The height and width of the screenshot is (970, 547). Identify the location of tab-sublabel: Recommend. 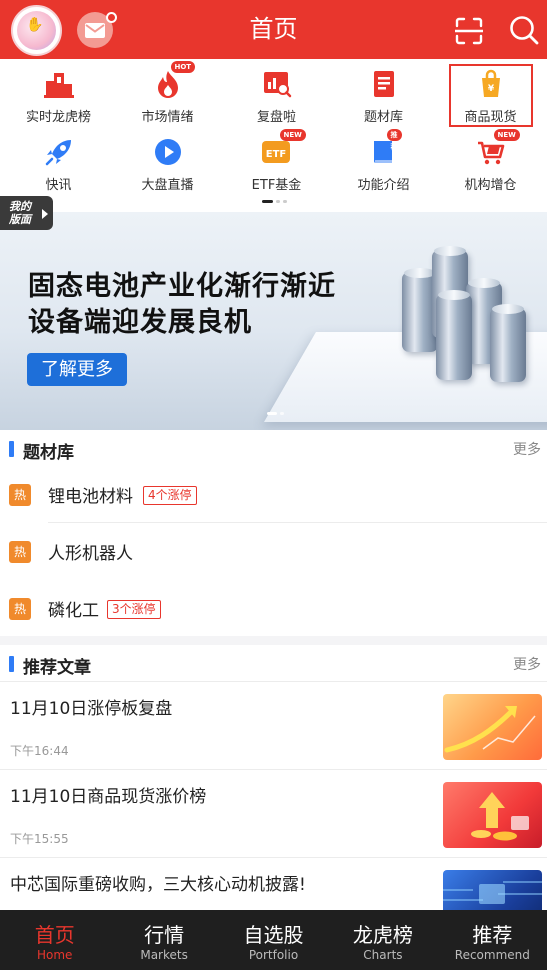
(492, 955).